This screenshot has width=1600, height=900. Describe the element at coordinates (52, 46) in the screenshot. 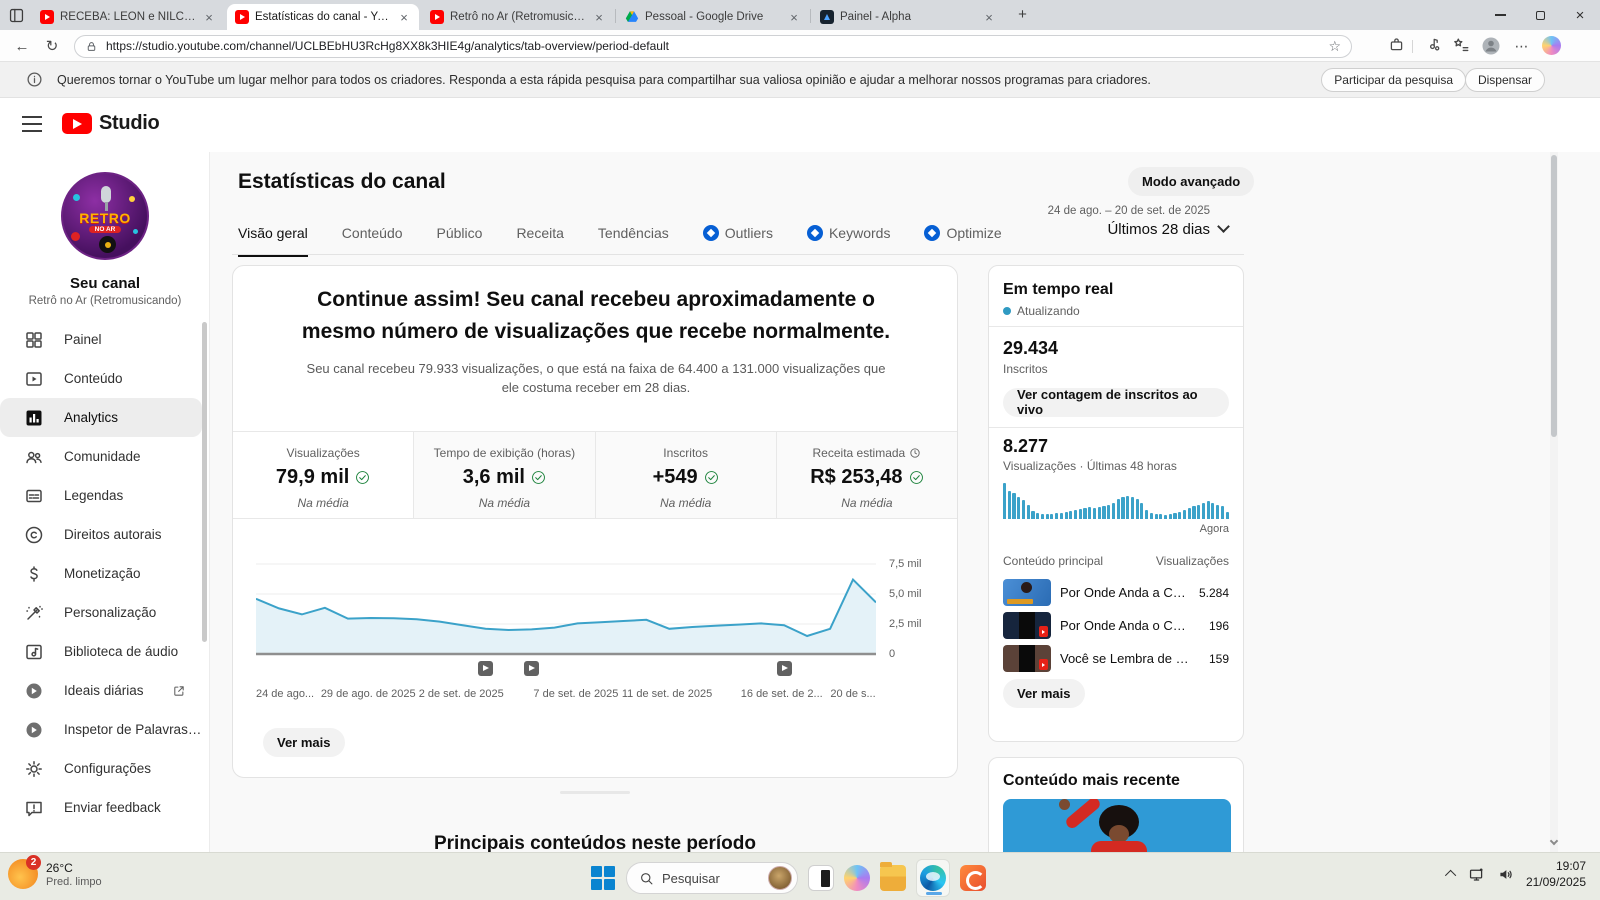

I see `refresh-icon: ↻` at that location.